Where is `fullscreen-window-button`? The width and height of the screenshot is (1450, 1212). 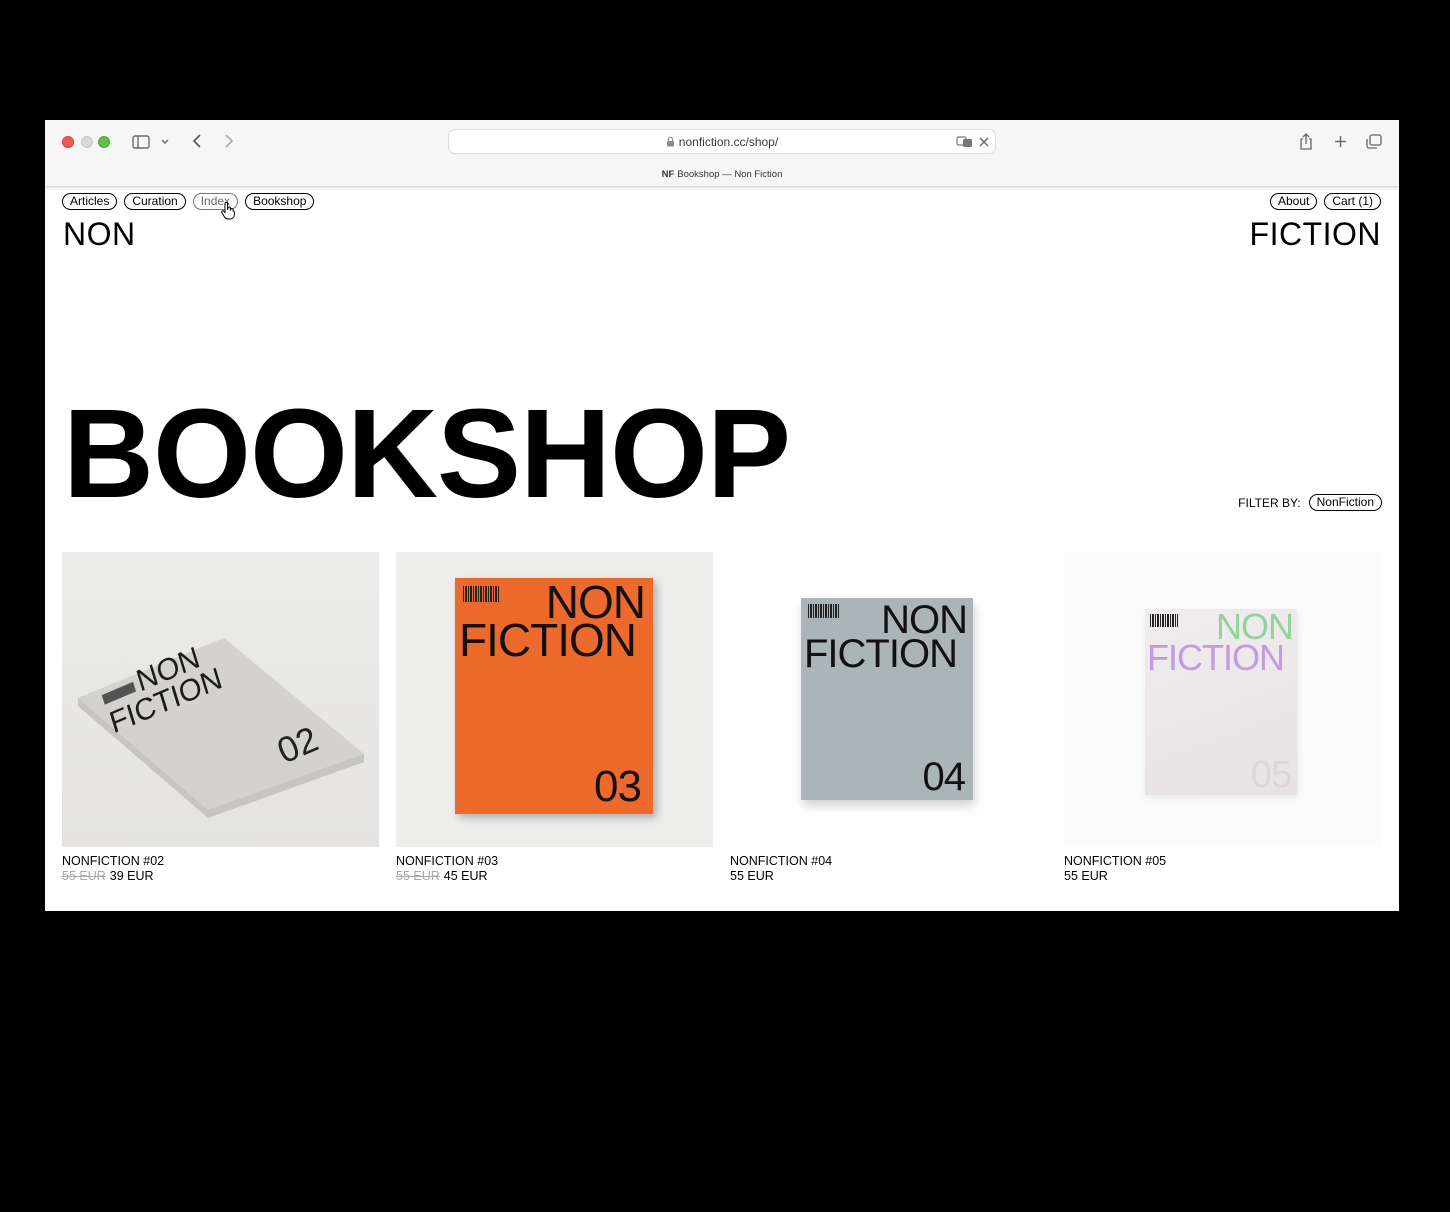 fullscreen-window-button is located at coordinates (104, 142).